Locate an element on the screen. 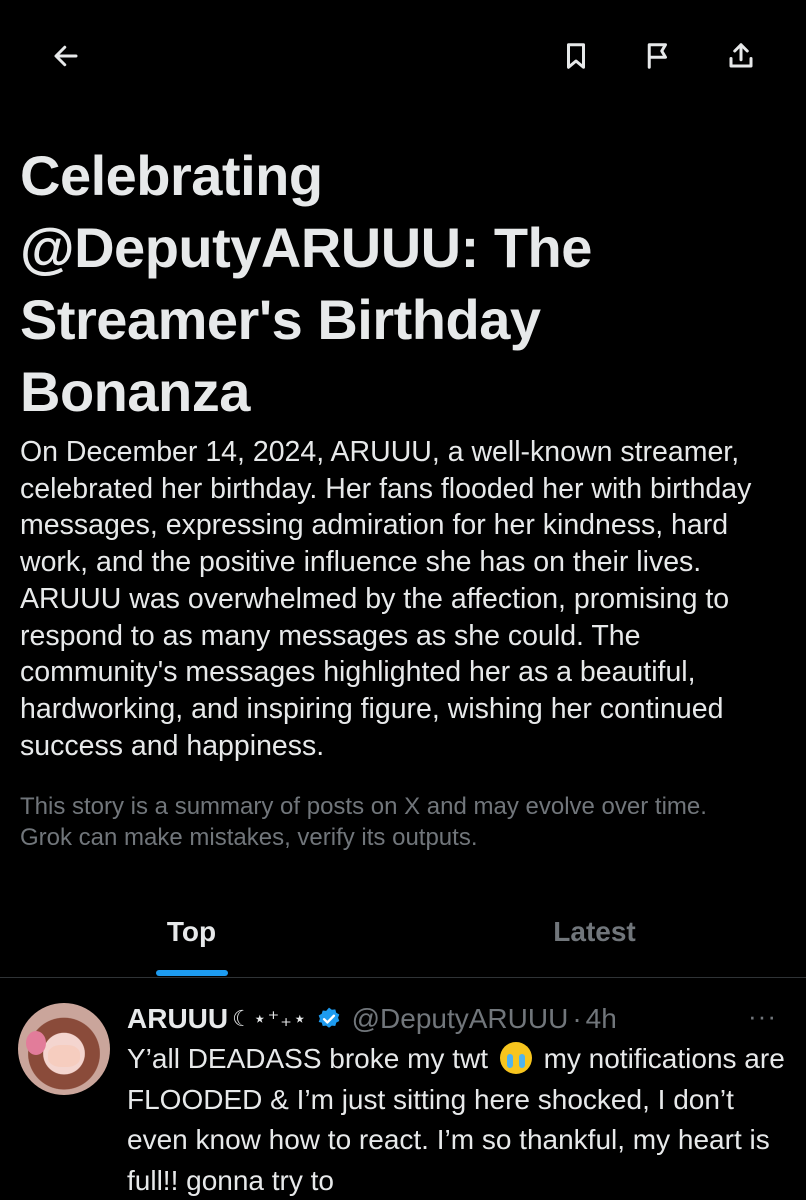 This screenshot has height=1200, width=806. report-button is located at coordinates (658, 56).